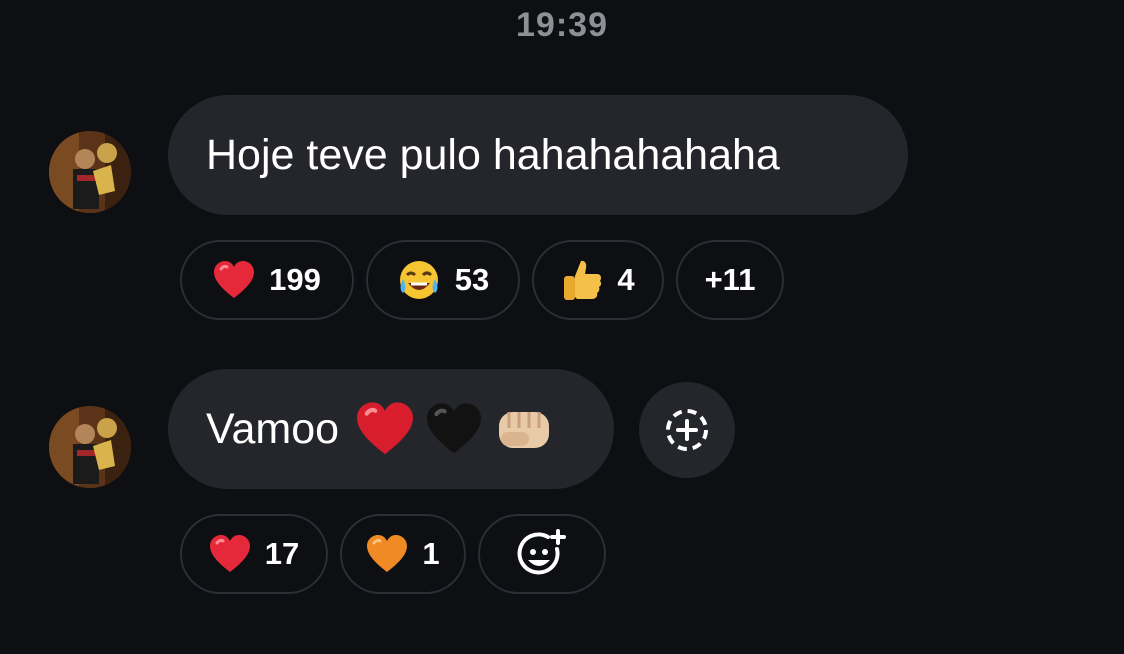 The height and width of the screenshot is (654, 1124). I want to click on more-reactions-label: +11, so click(730, 279).